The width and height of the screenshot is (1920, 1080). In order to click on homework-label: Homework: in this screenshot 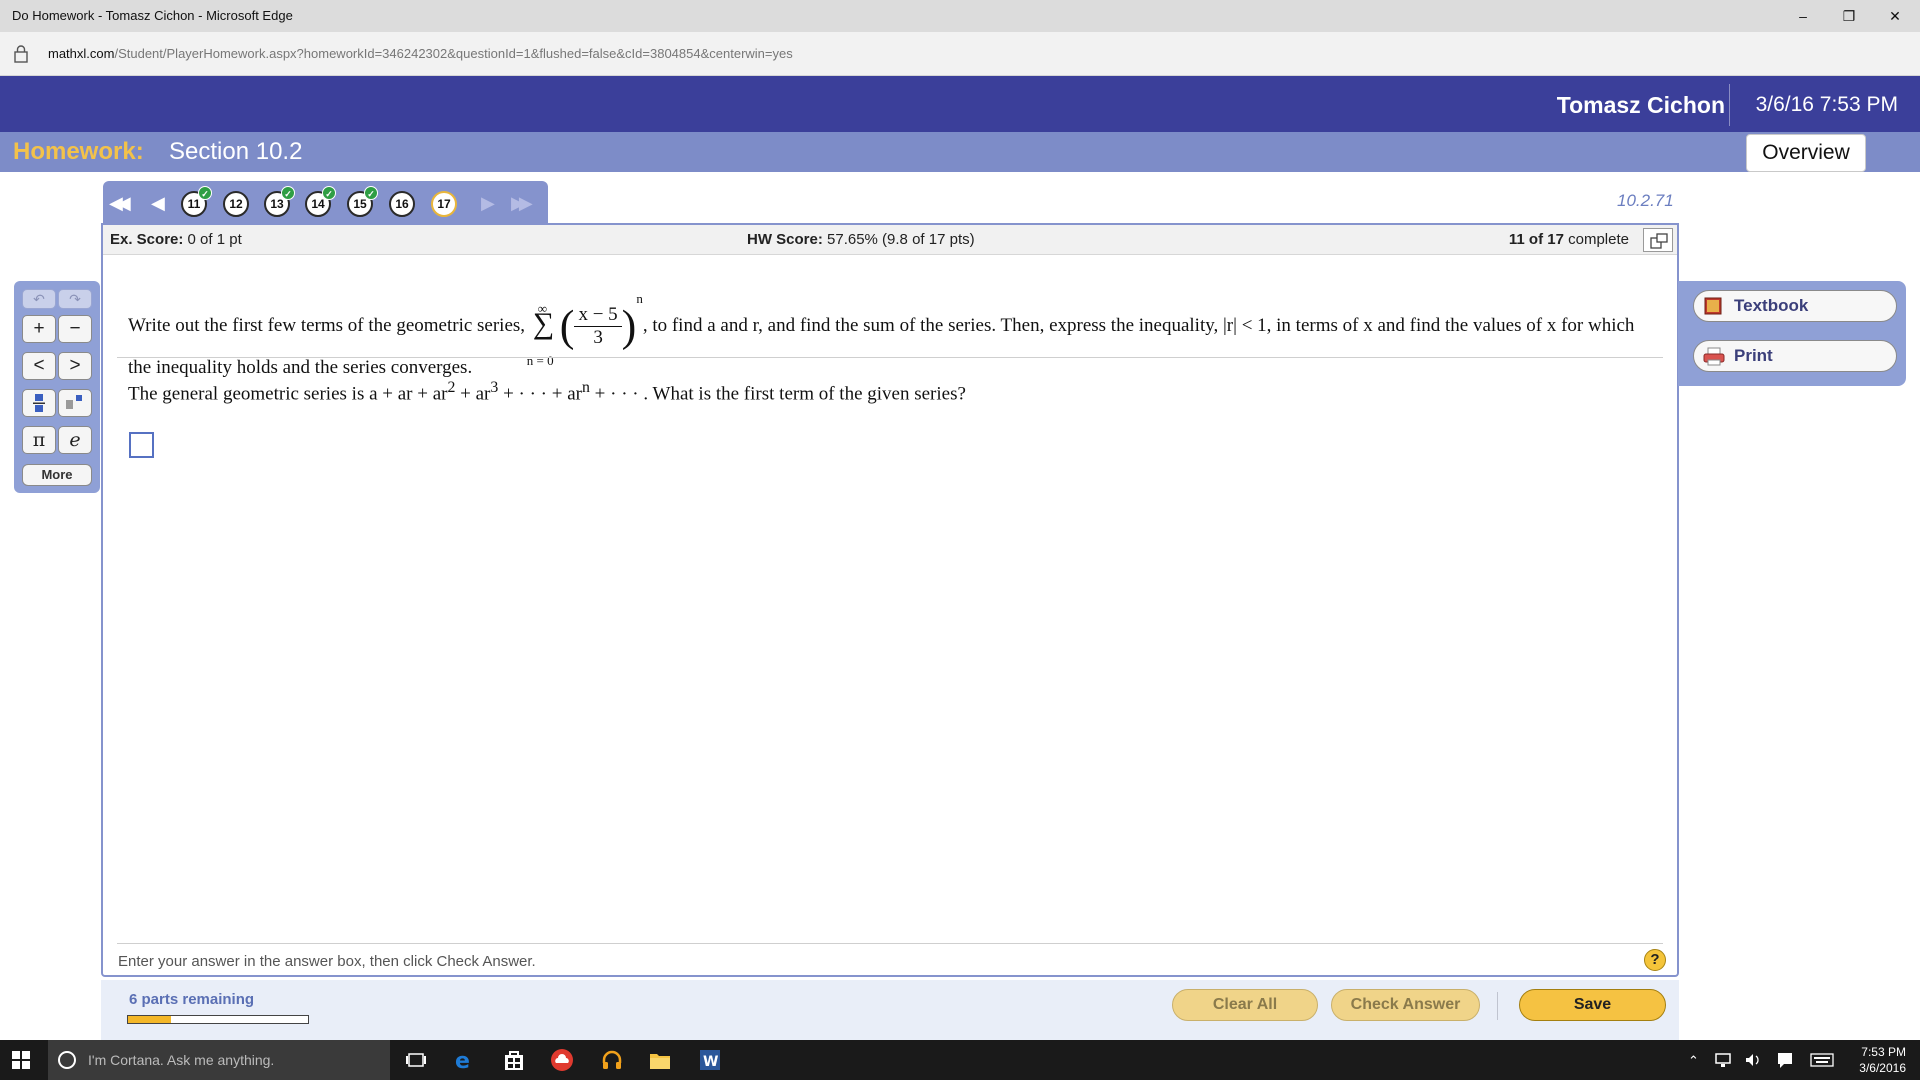, I will do `click(78, 151)`.